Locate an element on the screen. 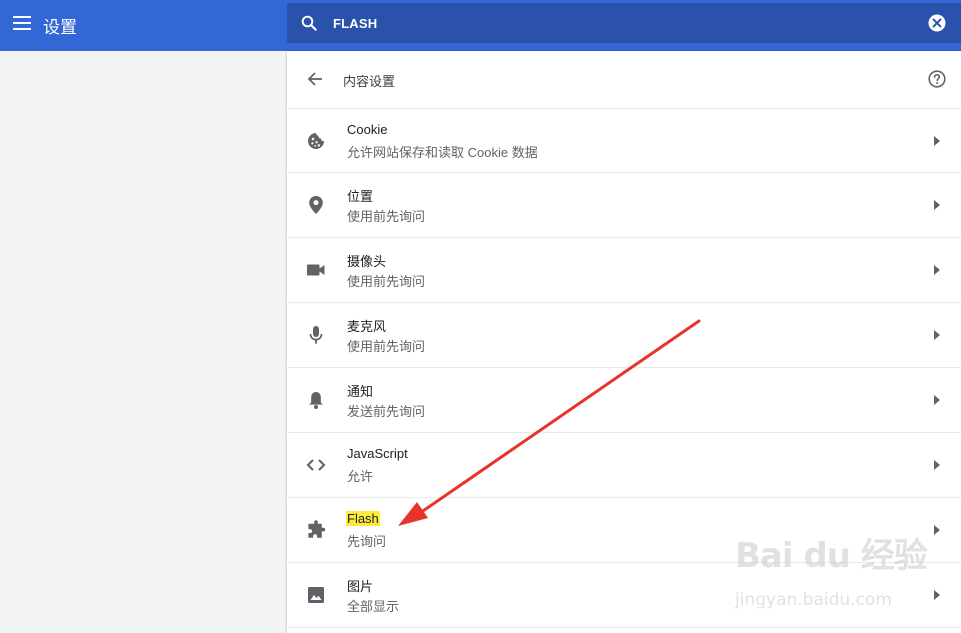 The height and width of the screenshot is (633, 961). code-icon is located at coordinates (316, 465).